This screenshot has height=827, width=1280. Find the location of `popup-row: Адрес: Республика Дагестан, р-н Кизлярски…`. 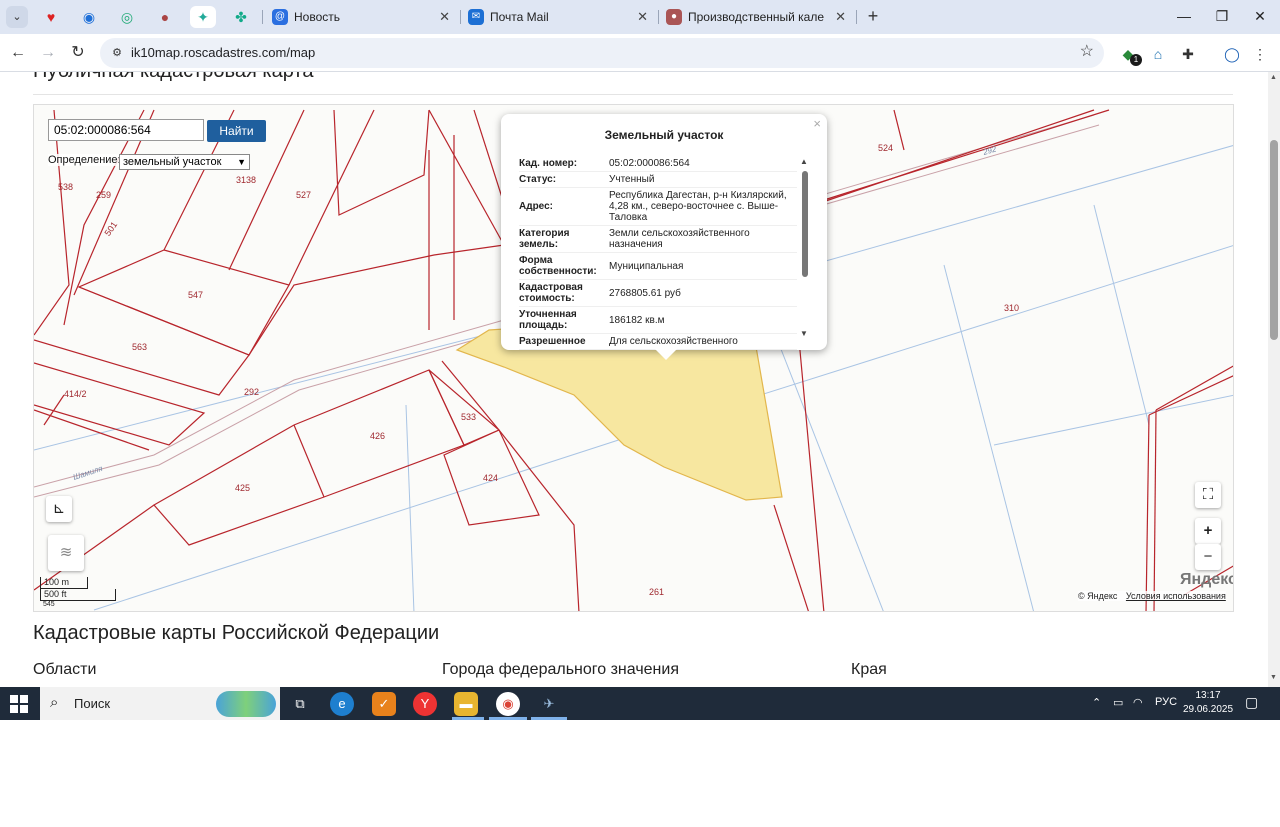

popup-row: Адрес: Республика Дагестан, р-н Кизлярски… is located at coordinates (658, 207).